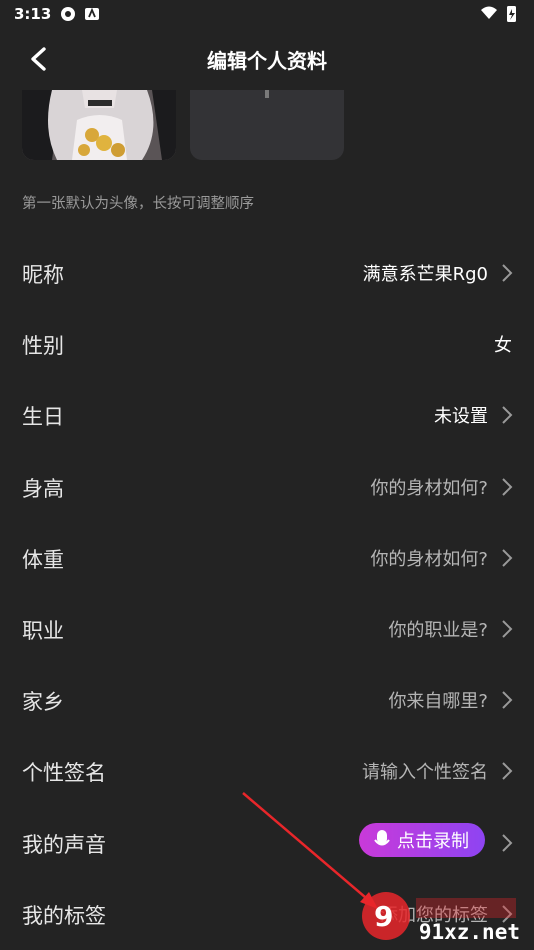 The image size is (534, 950). I want to click on field-signature: 个性签名 请输入个性签名, so click(267, 770).